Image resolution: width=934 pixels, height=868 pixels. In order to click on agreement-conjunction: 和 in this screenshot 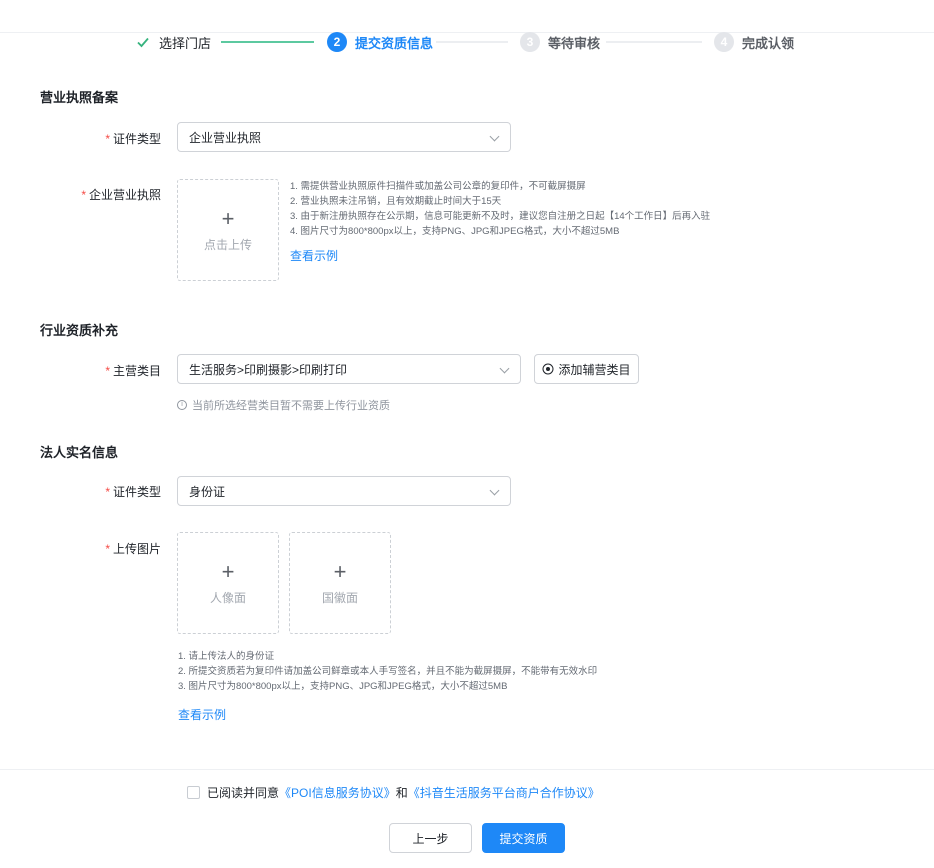, I will do `click(401, 793)`.